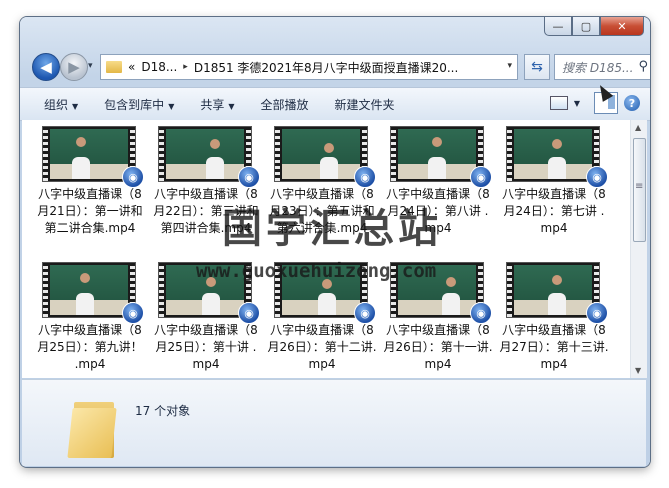 The height and width of the screenshot is (488, 669). I want to click on file-name: 八字中级直播课（8月25日）：第十讲 .mp4, so click(206, 347).